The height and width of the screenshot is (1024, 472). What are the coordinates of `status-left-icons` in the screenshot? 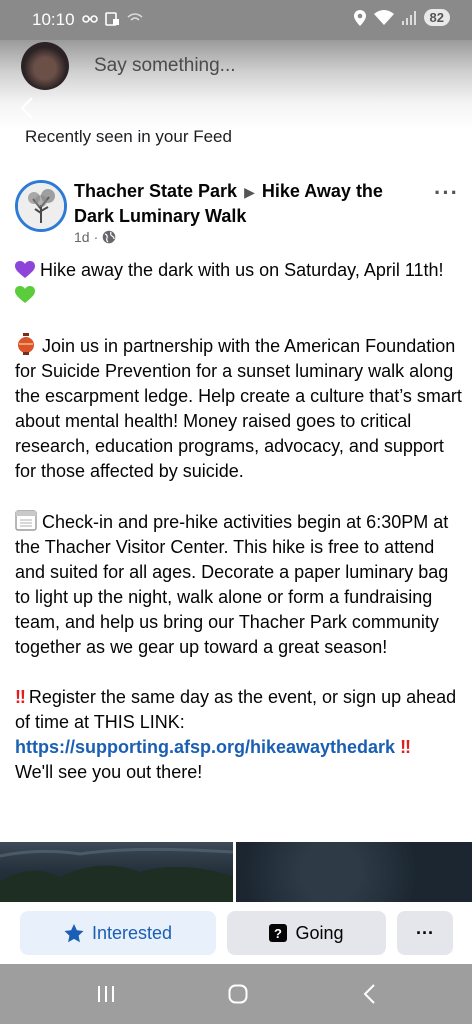 It's located at (113, 19).